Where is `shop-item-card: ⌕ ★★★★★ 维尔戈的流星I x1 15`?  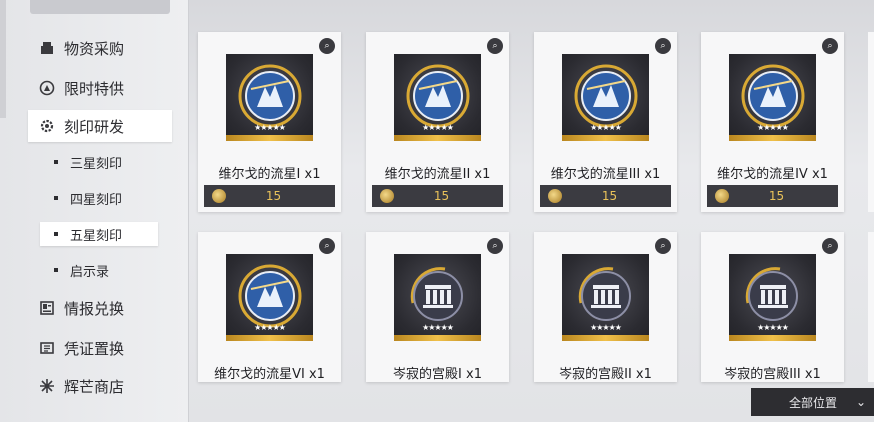 shop-item-card: ⌕ ★★★★★ 维尔戈的流星I x1 15 is located at coordinates (269, 122).